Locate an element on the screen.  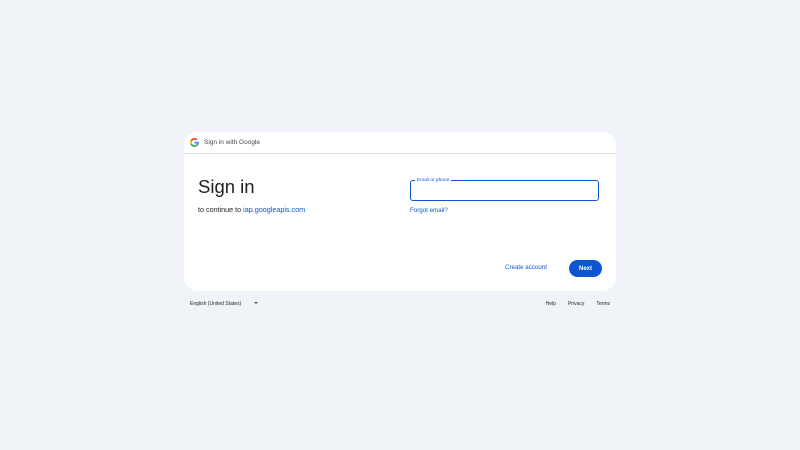
language-label: English (United States) is located at coordinates (216, 304).